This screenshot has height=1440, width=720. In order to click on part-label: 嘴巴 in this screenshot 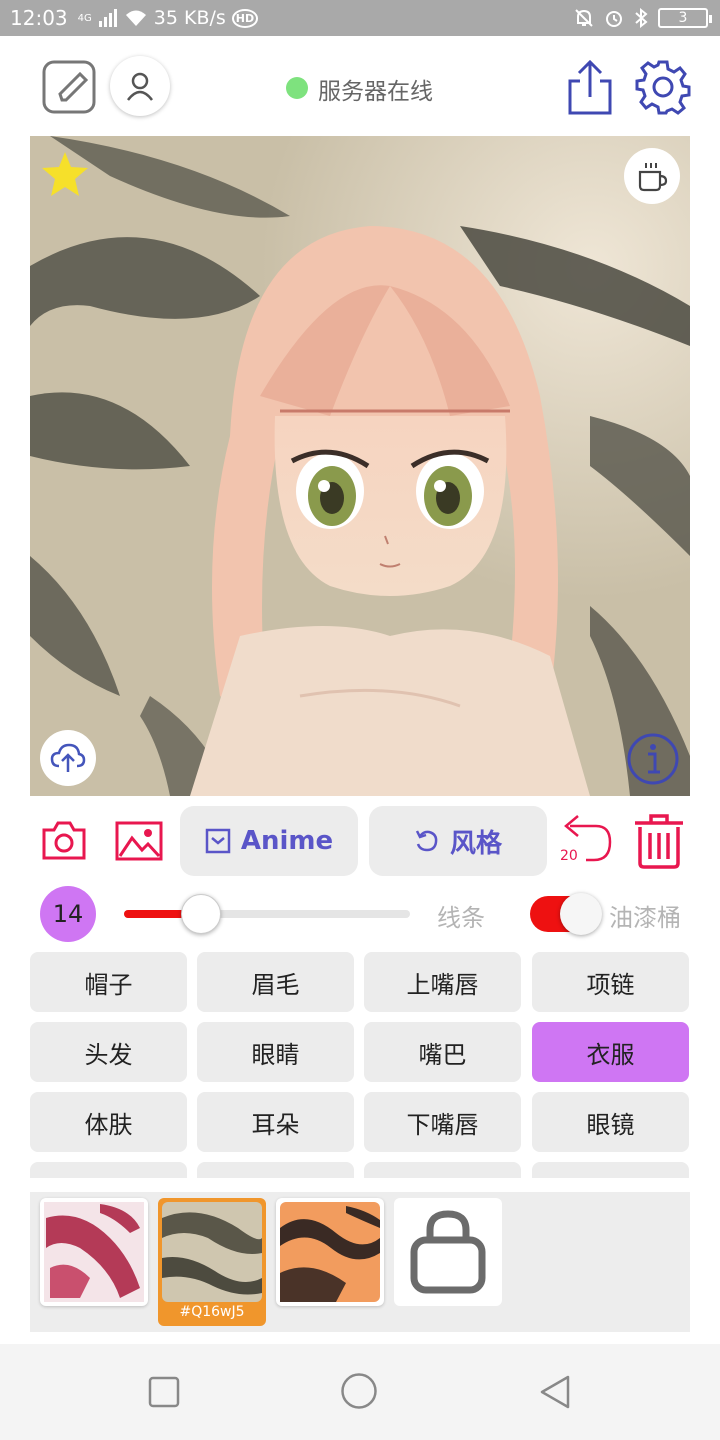, I will do `click(442, 1054)`.